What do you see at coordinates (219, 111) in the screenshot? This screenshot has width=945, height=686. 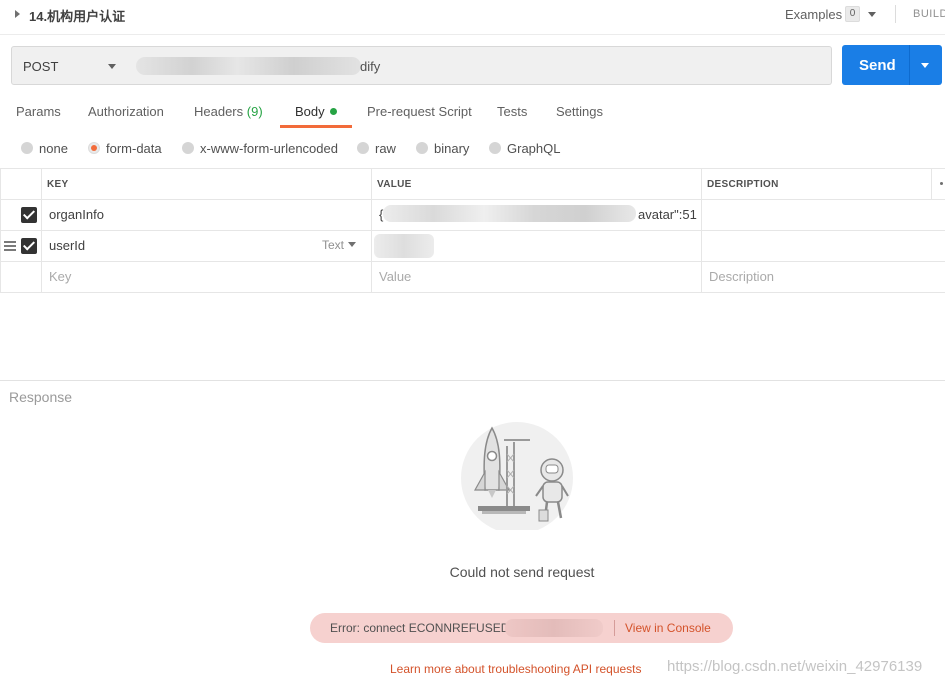 I see `tab-headers-label: Headers` at bounding box center [219, 111].